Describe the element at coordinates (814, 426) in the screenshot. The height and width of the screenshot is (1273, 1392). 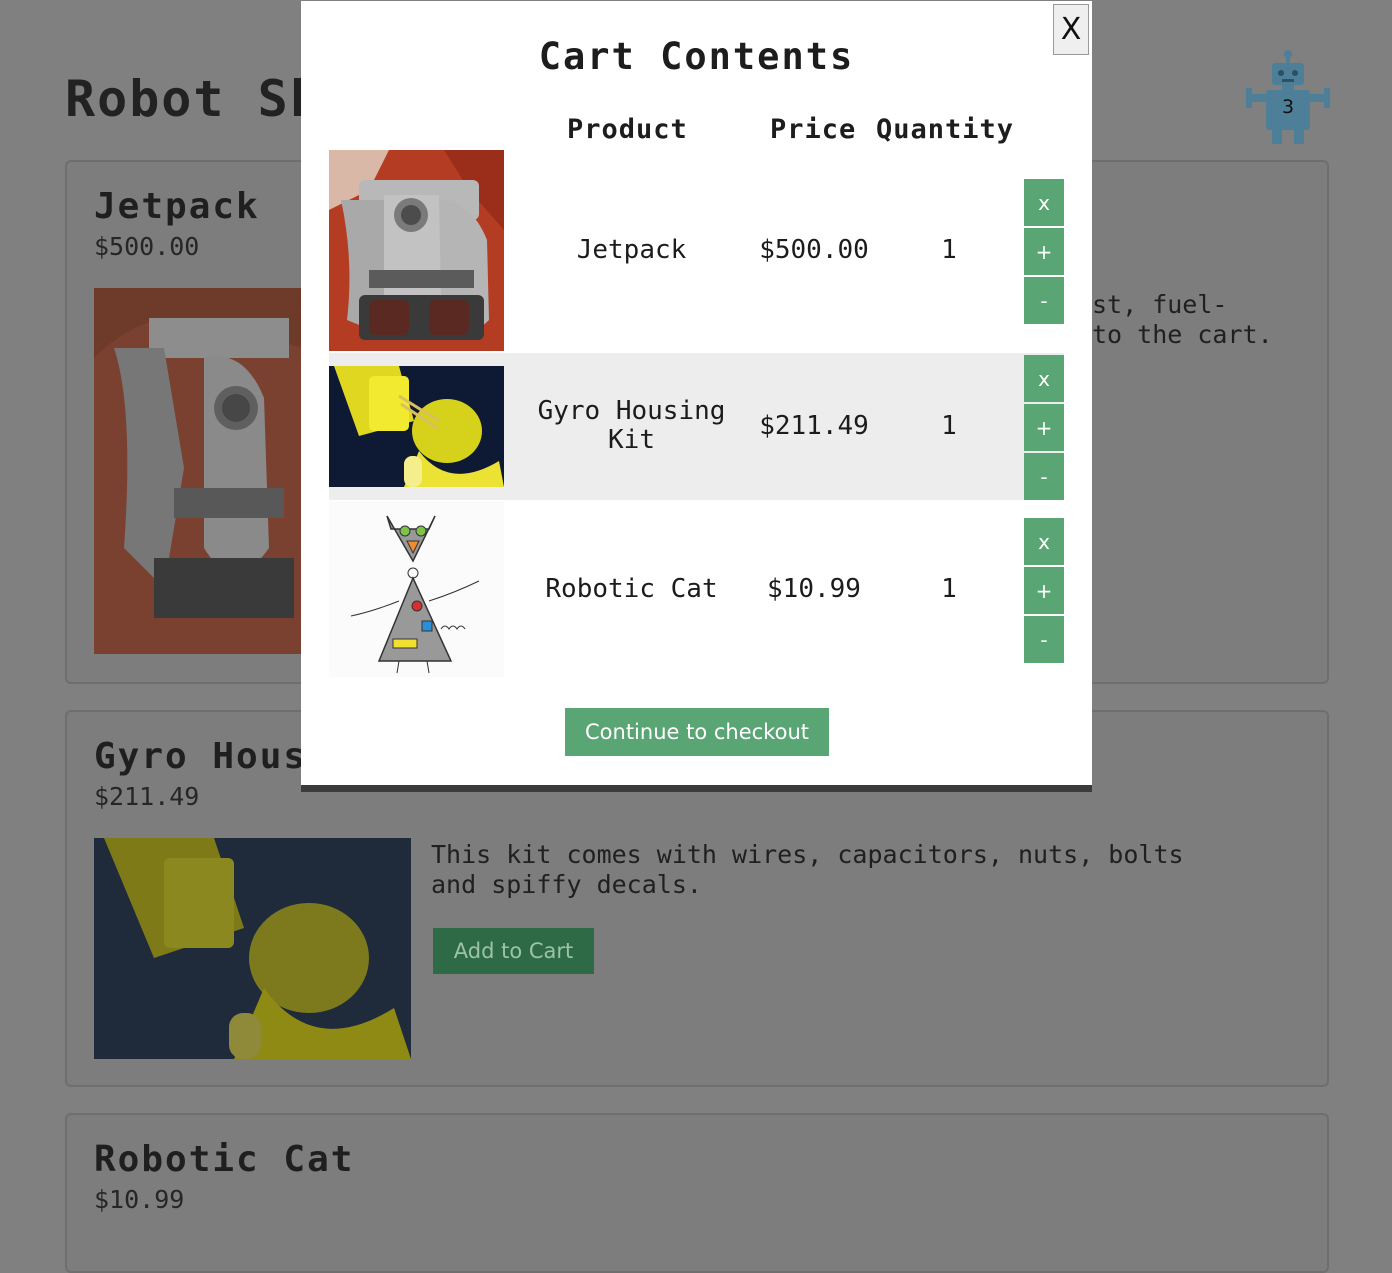
I see `cart-item-price: $211.49` at that location.